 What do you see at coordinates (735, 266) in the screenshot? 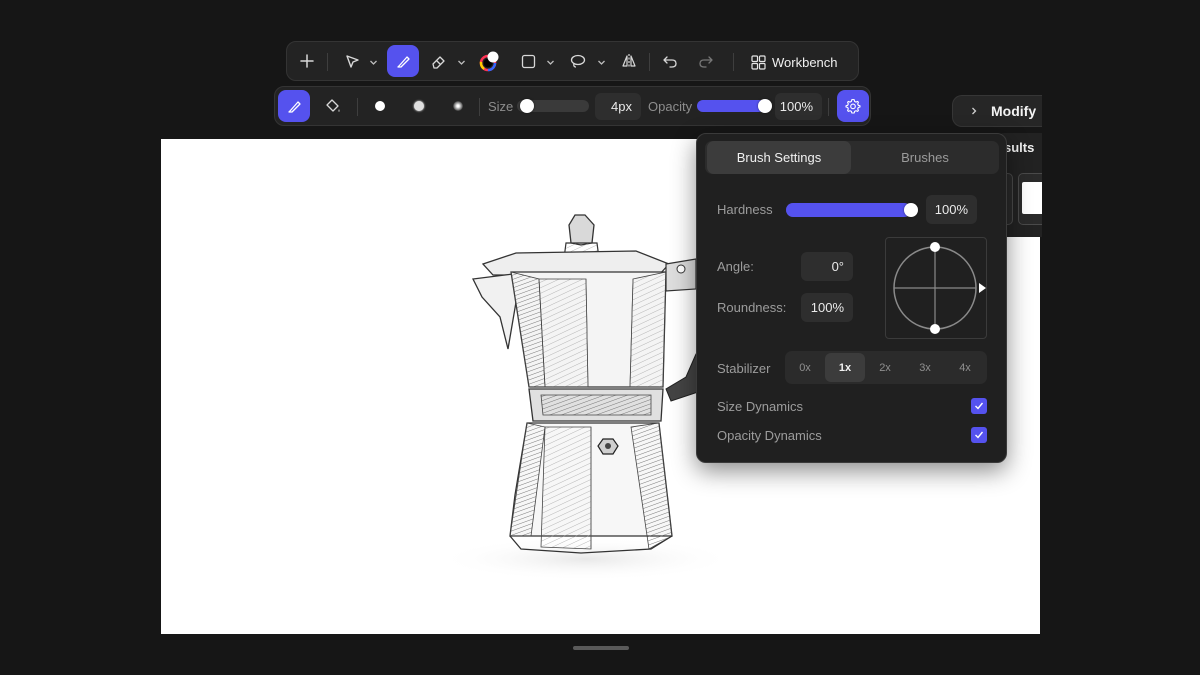
I see `angle-label: Angle:` at bounding box center [735, 266].